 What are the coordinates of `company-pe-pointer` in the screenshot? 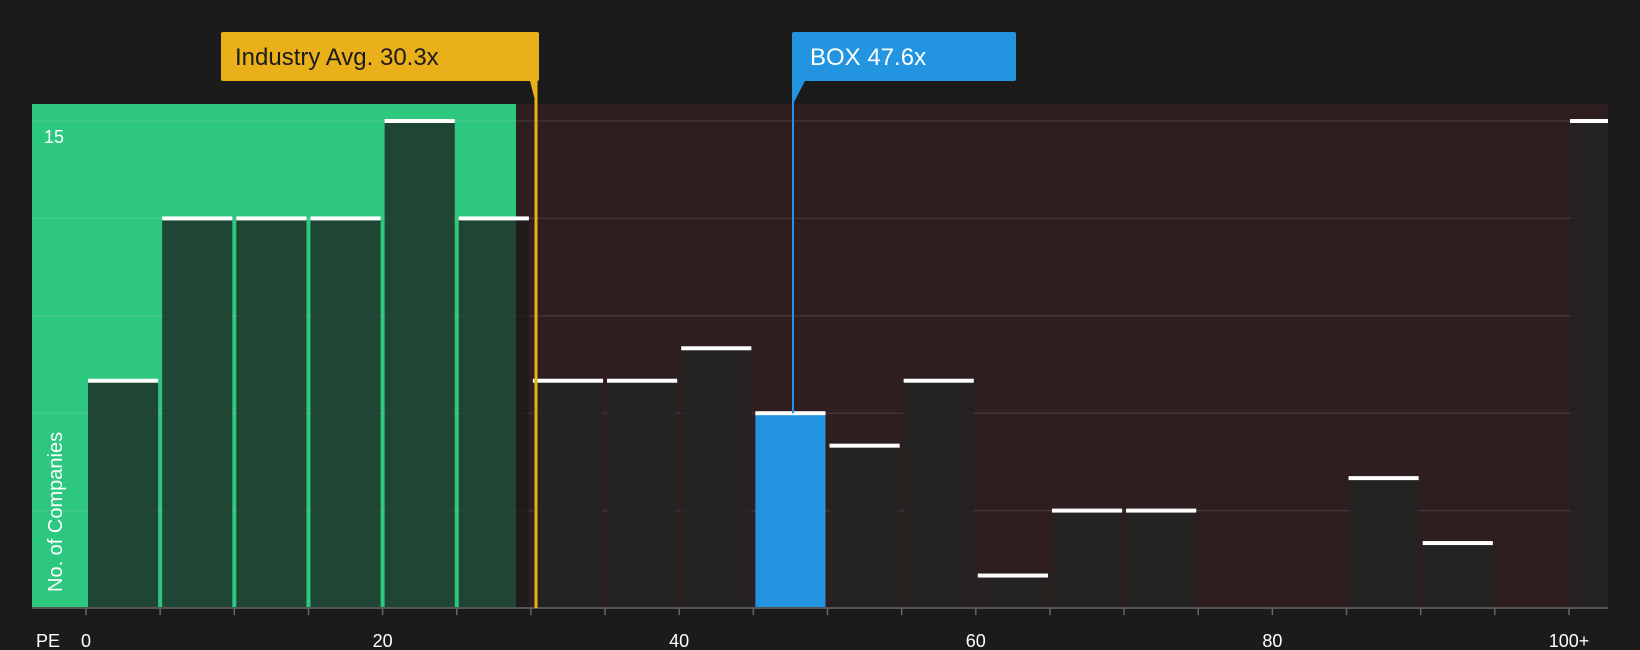 It's located at (799, 92).